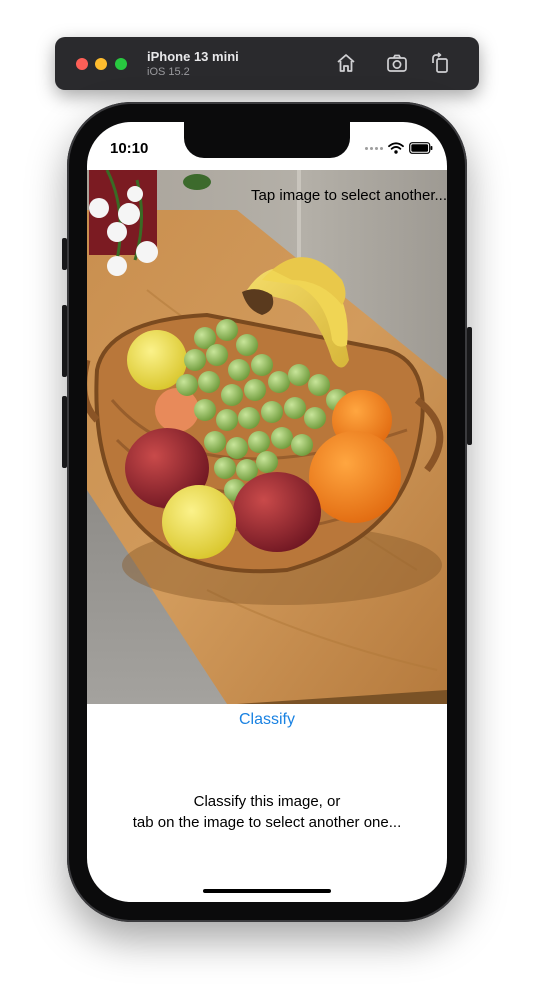 The height and width of the screenshot is (998, 534). What do you see at coordinates (101, 64) in the screenshot?
I see `minimize-window-button` at bounding box center [101, 64].